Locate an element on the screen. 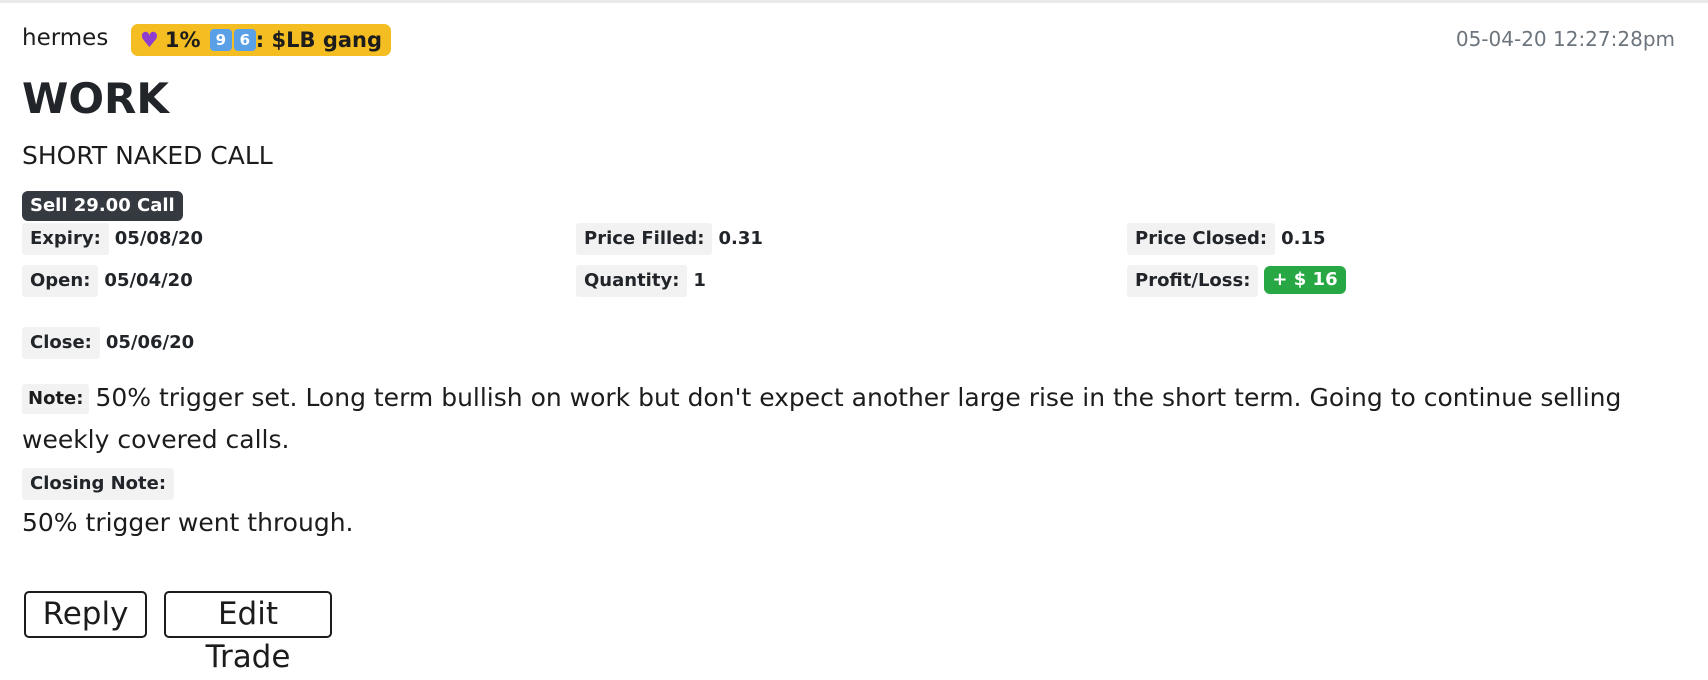 This screenshot has width=1708, height=680. purple-heart-icon: ♥ is located at coordinates (149, 40).